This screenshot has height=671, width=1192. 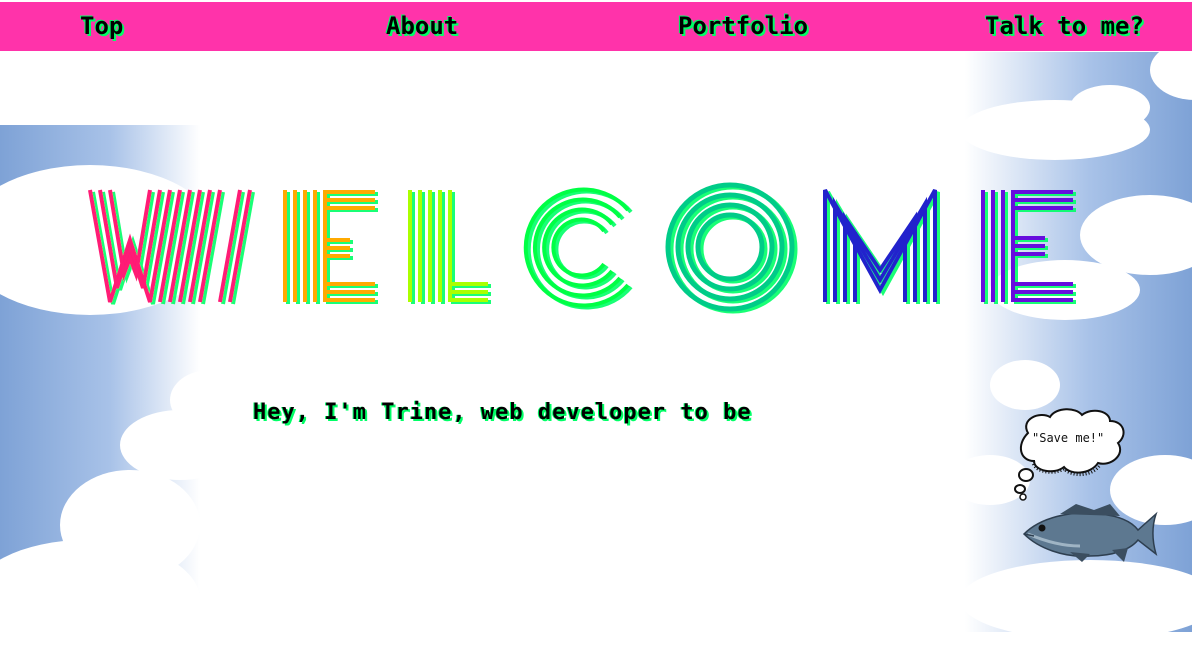 I want to click on welcome-letter-l, so click(x=448, y=246).